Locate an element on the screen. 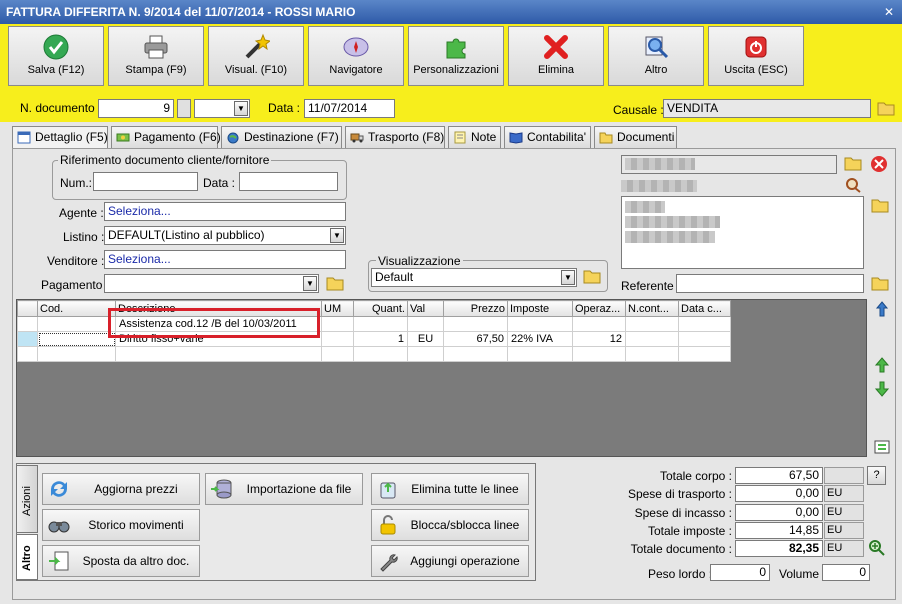 The image size is (902, 604). peso-lordo-label: Peso lordo : is located at coordinates (680, 574).